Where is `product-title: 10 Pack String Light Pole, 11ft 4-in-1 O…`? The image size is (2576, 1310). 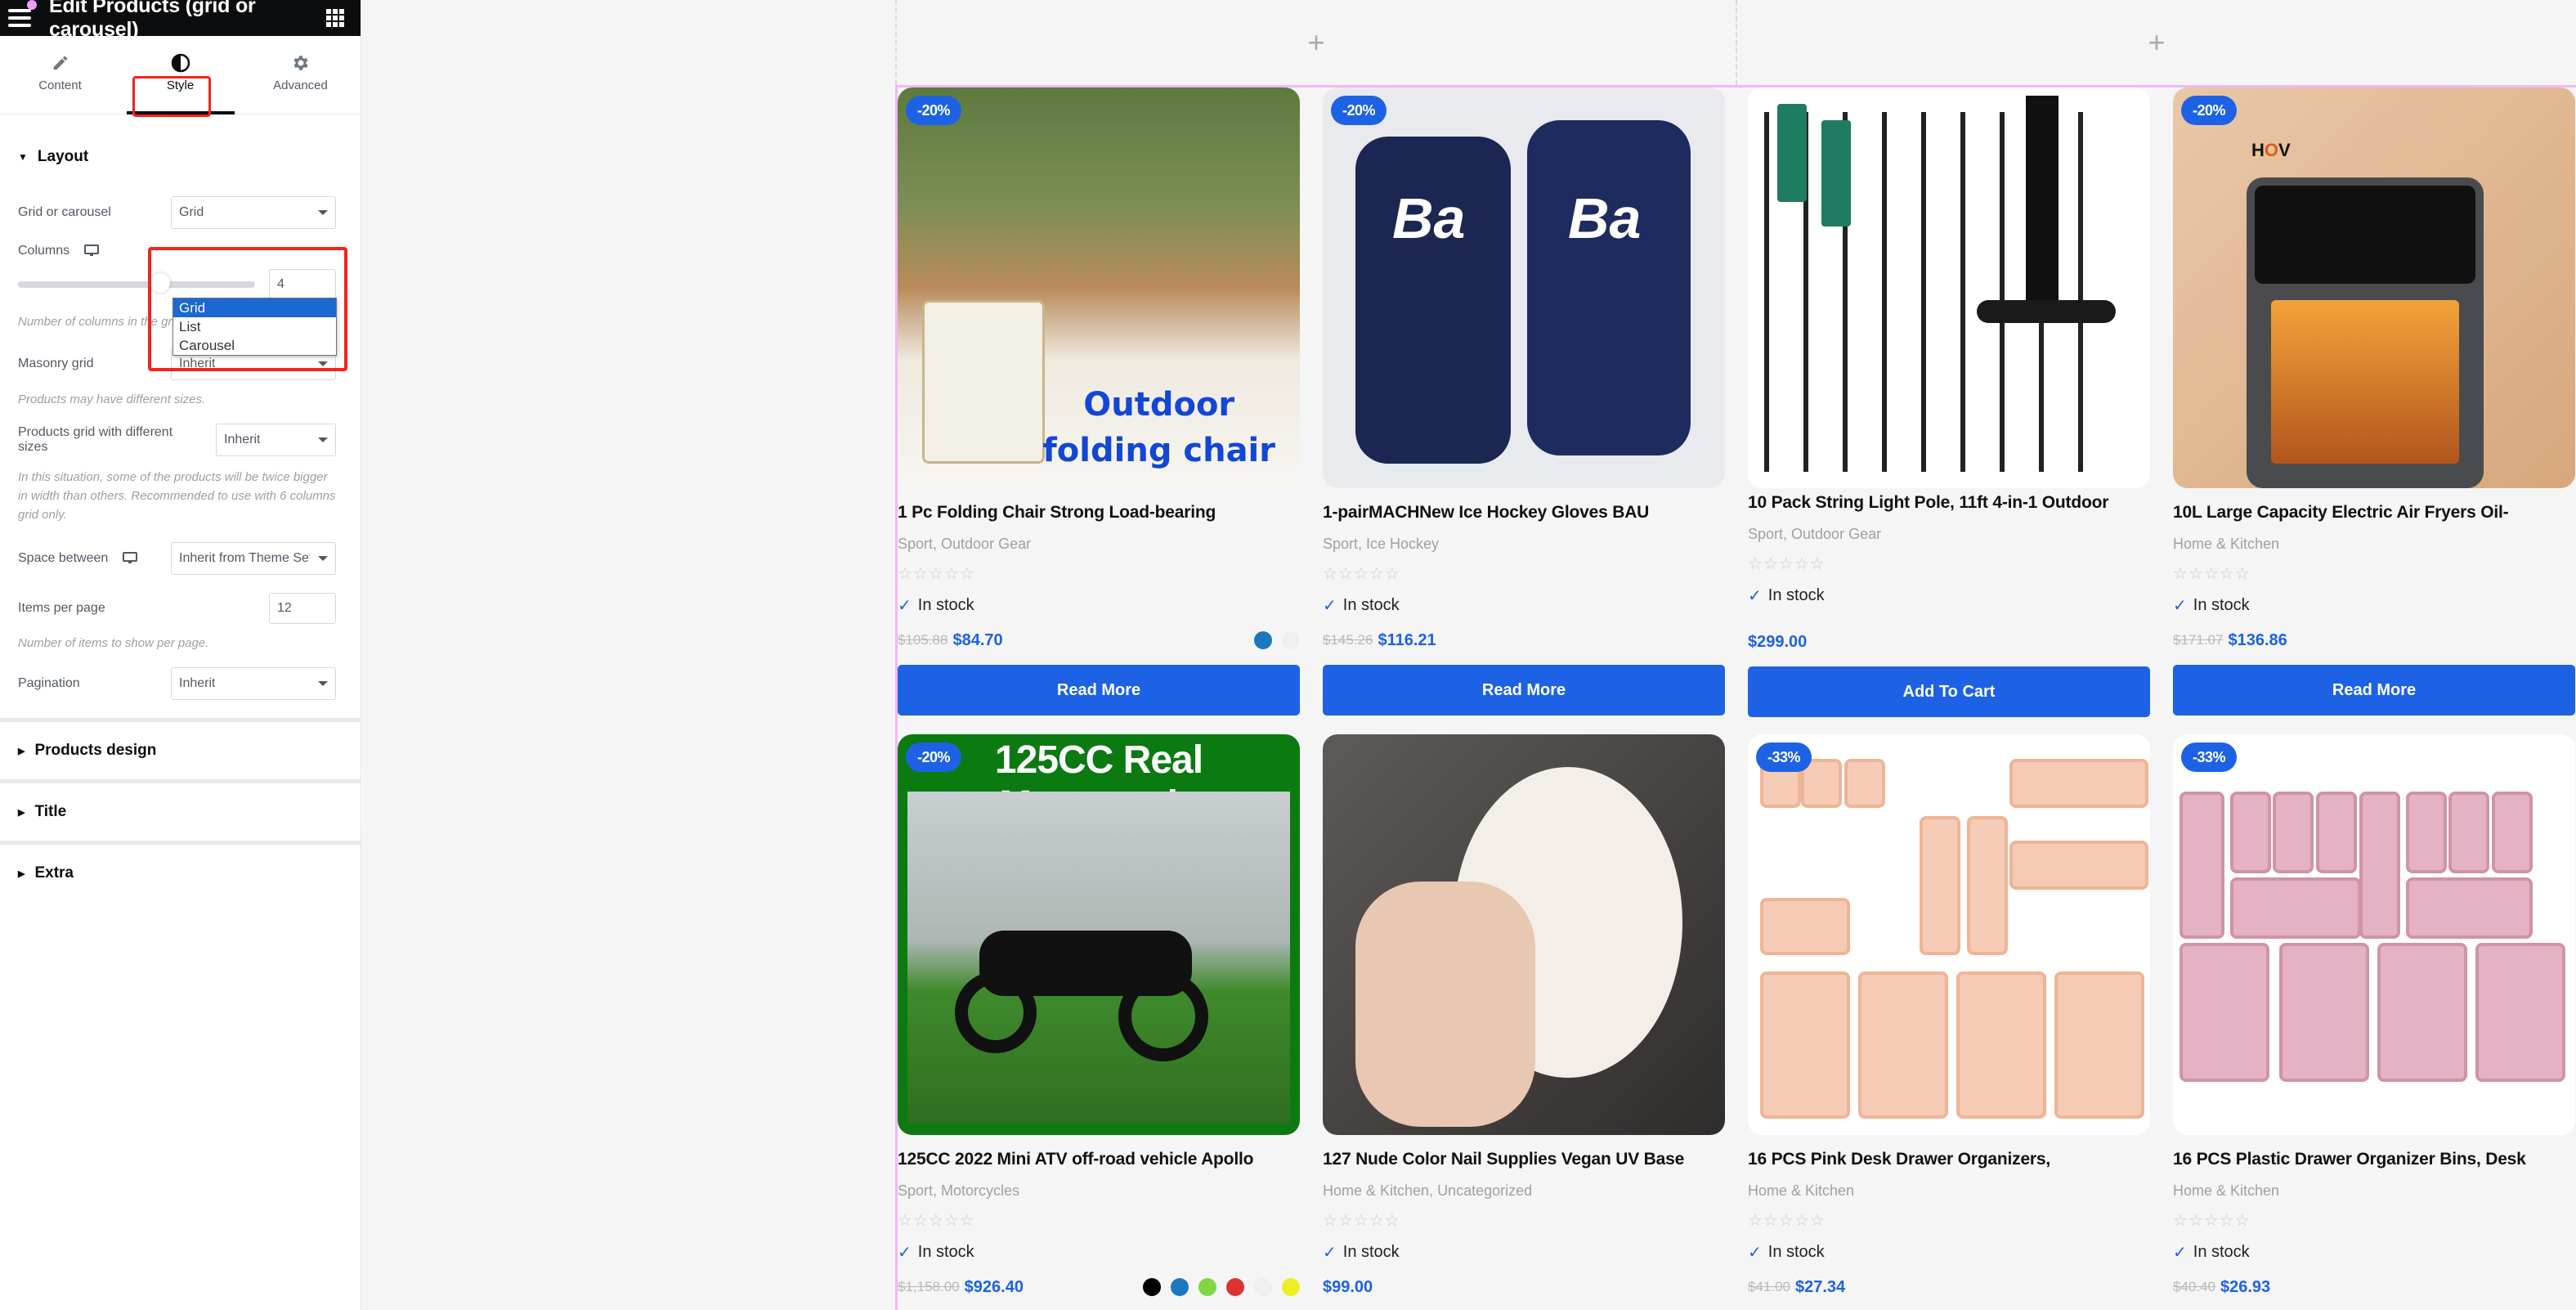 product-title: 10 Pack String Light Pole, 11ft 4-in-1 O… is located at coordinates (1949, 503).